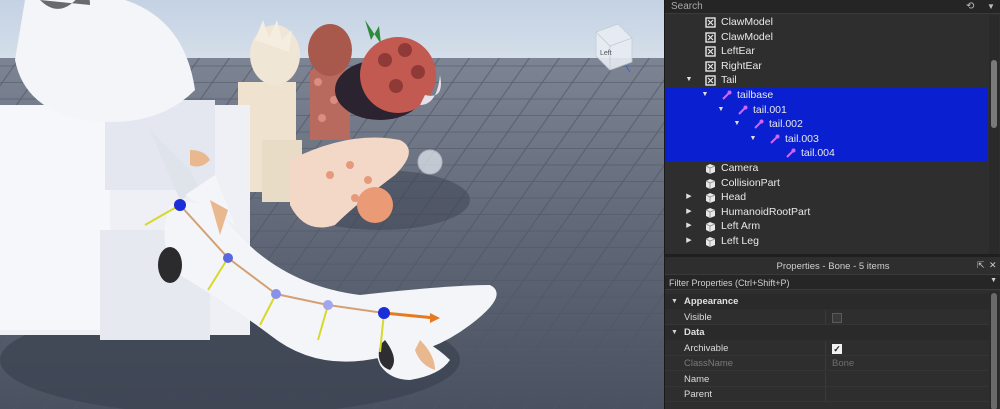 This screenshot has width=1000, height=409. Describe the element at coordinates (826, 212) in the screenshot. I see `explorer-item-humanoidrootpart: ▶ HumanoidRootPart` at that location.